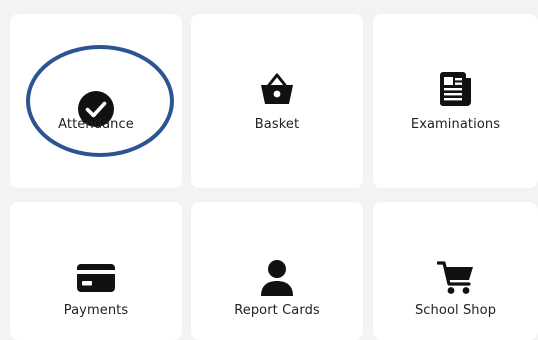  Describe the element at coordinates (455, 310) in the screenshot. I see `tile-label-school-shop: School Shop` at that location.